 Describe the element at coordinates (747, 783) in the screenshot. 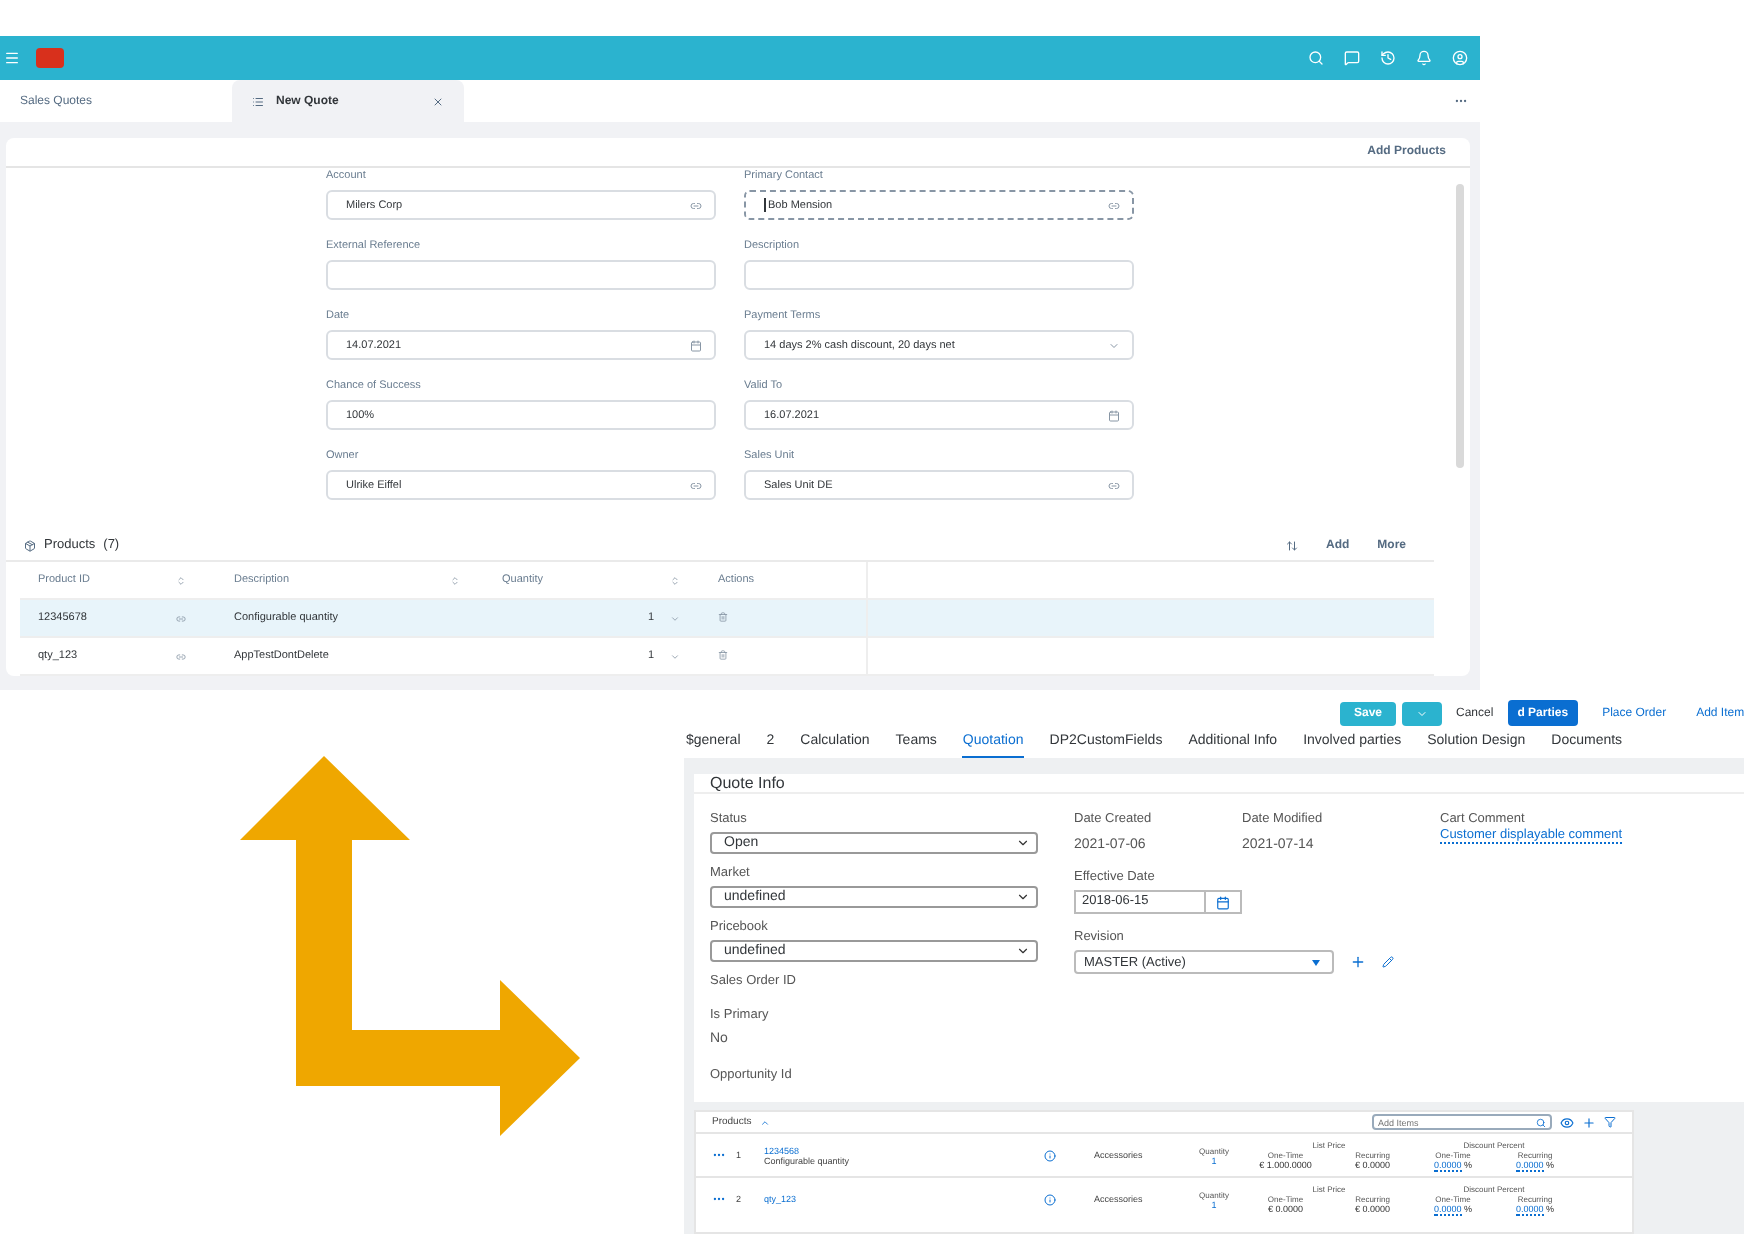

I see `card-title: Quote Info` at that location.